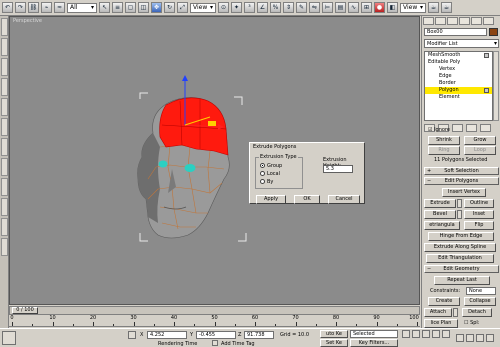 This screenshot has width=500, height=347. What do you see at coordinates (458, 97) in the screenshot?
I see `stack-item-element: Element` at bounding box center [458, 97].